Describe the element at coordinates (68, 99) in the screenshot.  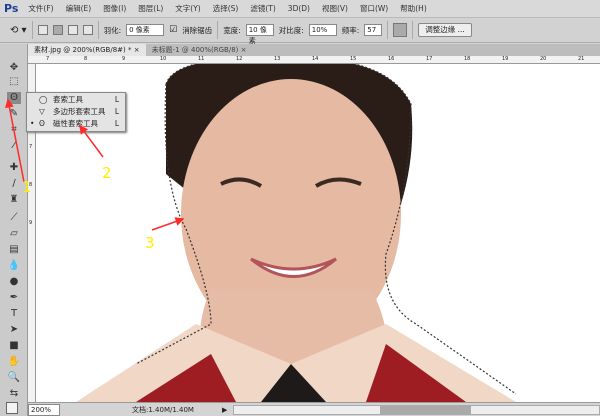
I see `item-label: 套索工具` at that location.